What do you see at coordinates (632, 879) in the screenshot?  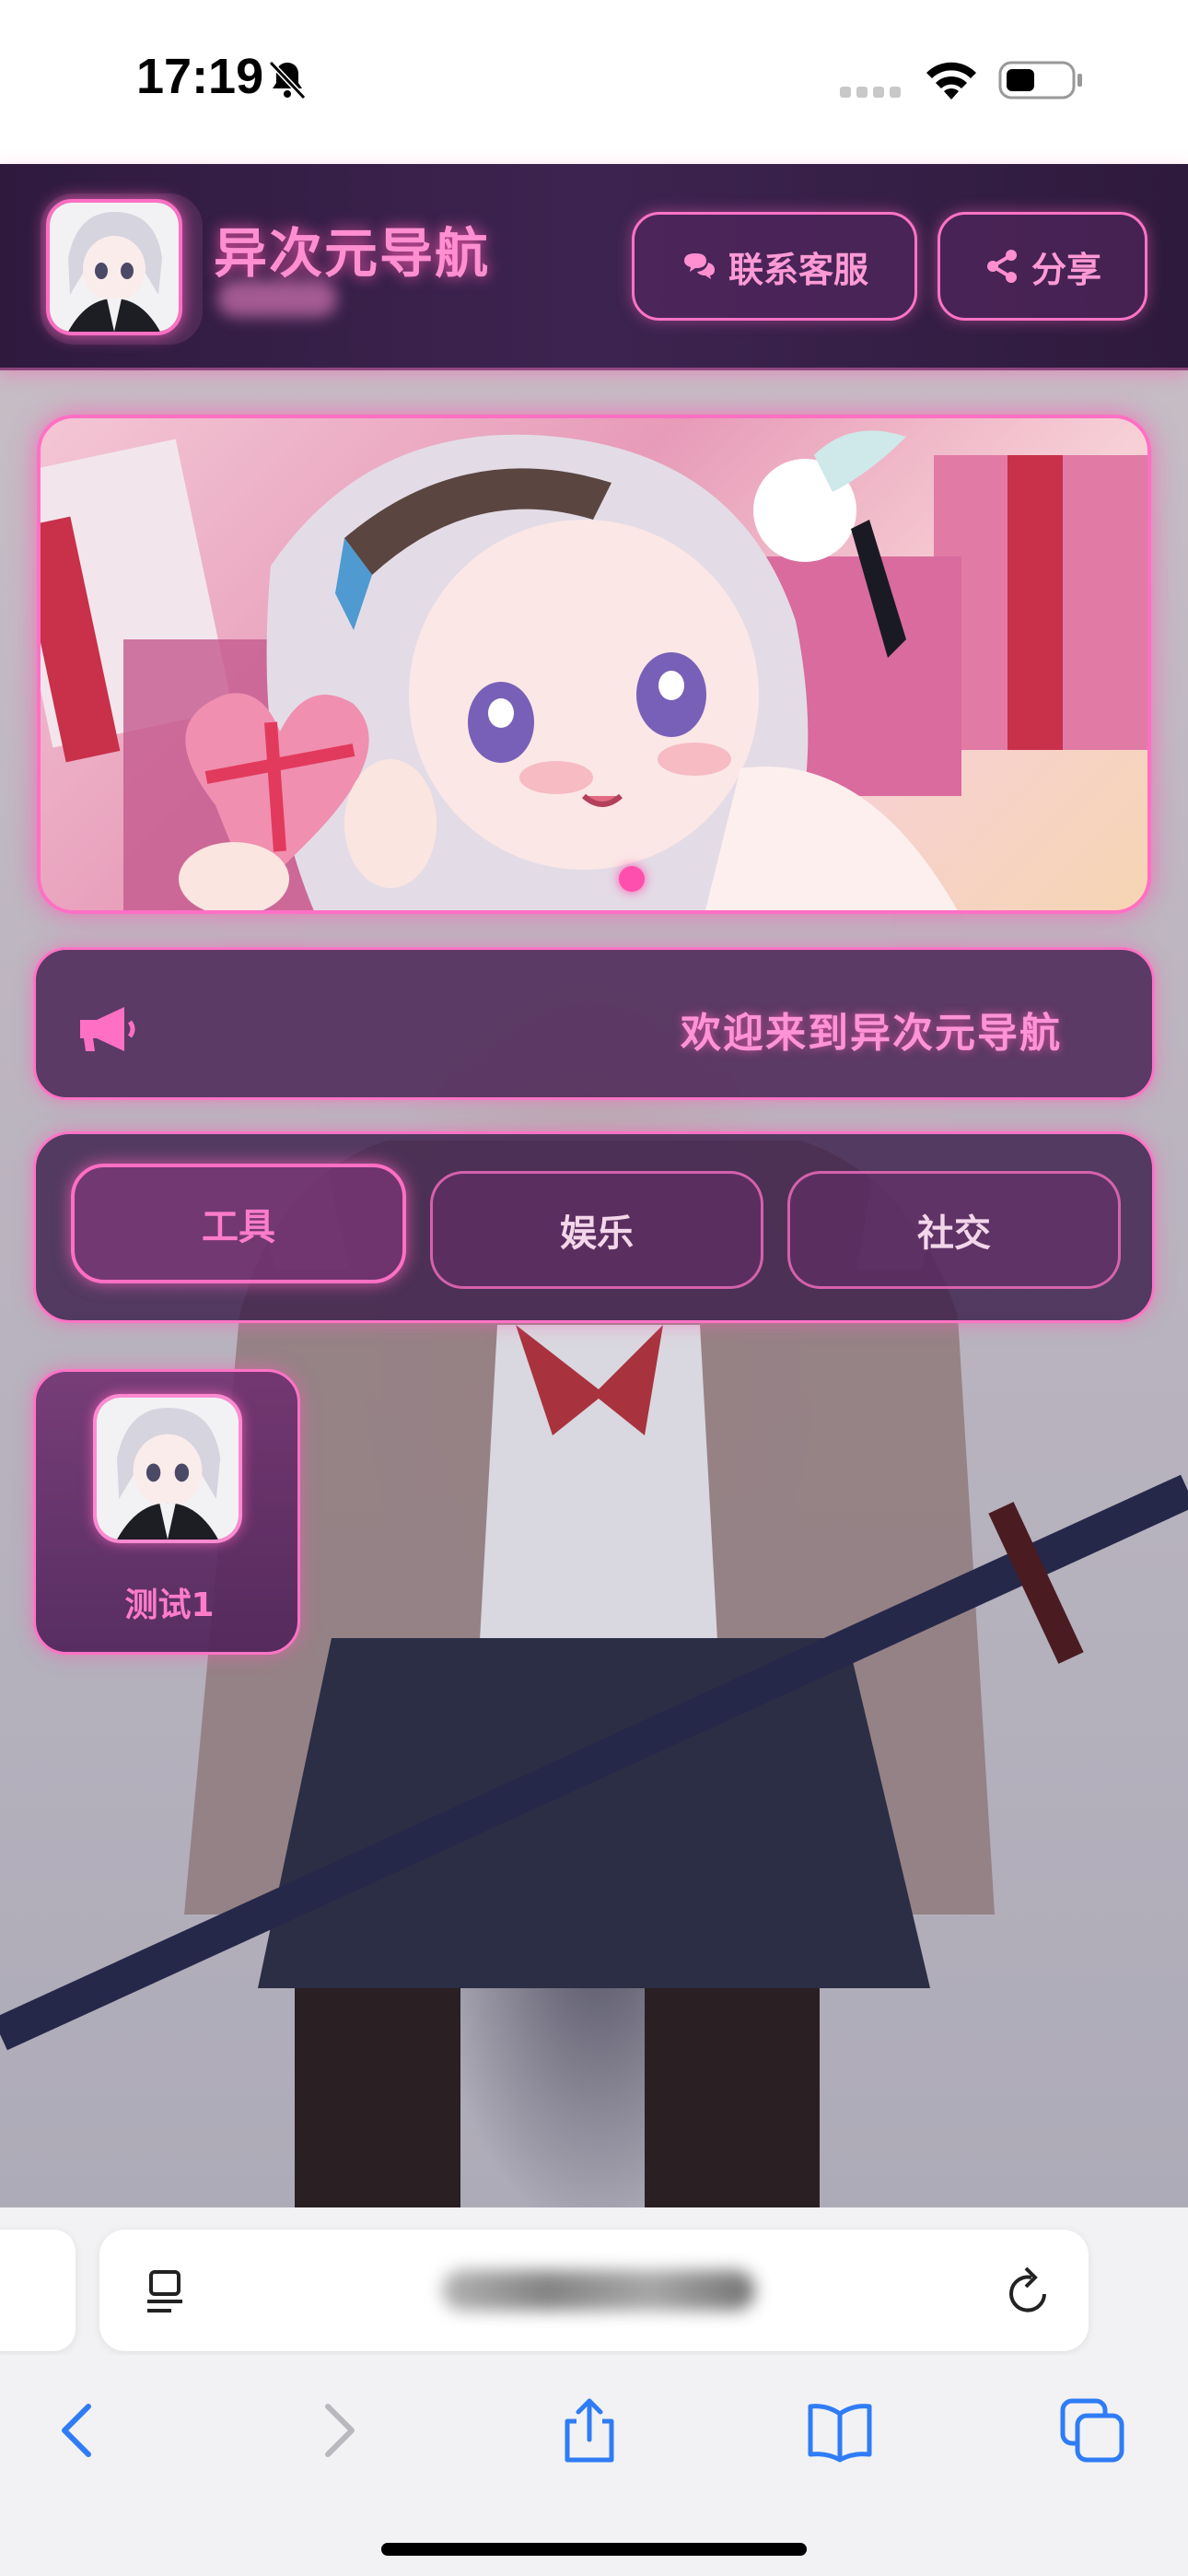 I see `carousel-indicator-dot` at bounding box center [632, 879].